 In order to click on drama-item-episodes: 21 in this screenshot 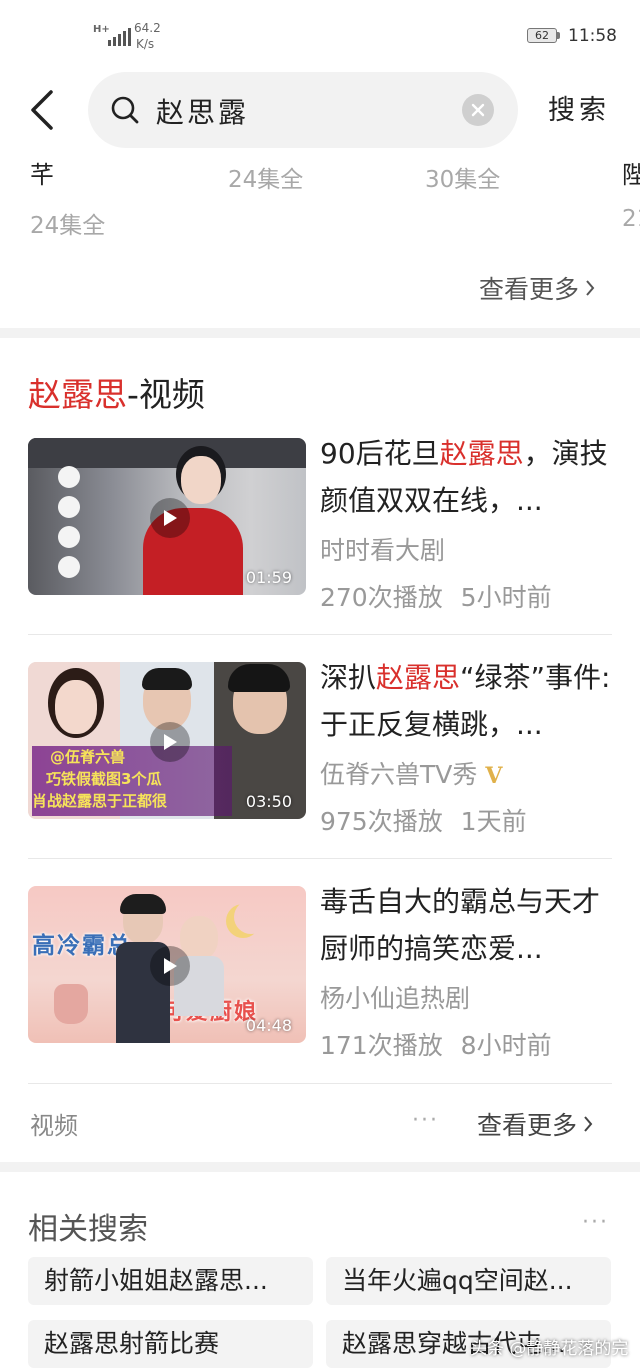, I will do `click(631, 219)`.